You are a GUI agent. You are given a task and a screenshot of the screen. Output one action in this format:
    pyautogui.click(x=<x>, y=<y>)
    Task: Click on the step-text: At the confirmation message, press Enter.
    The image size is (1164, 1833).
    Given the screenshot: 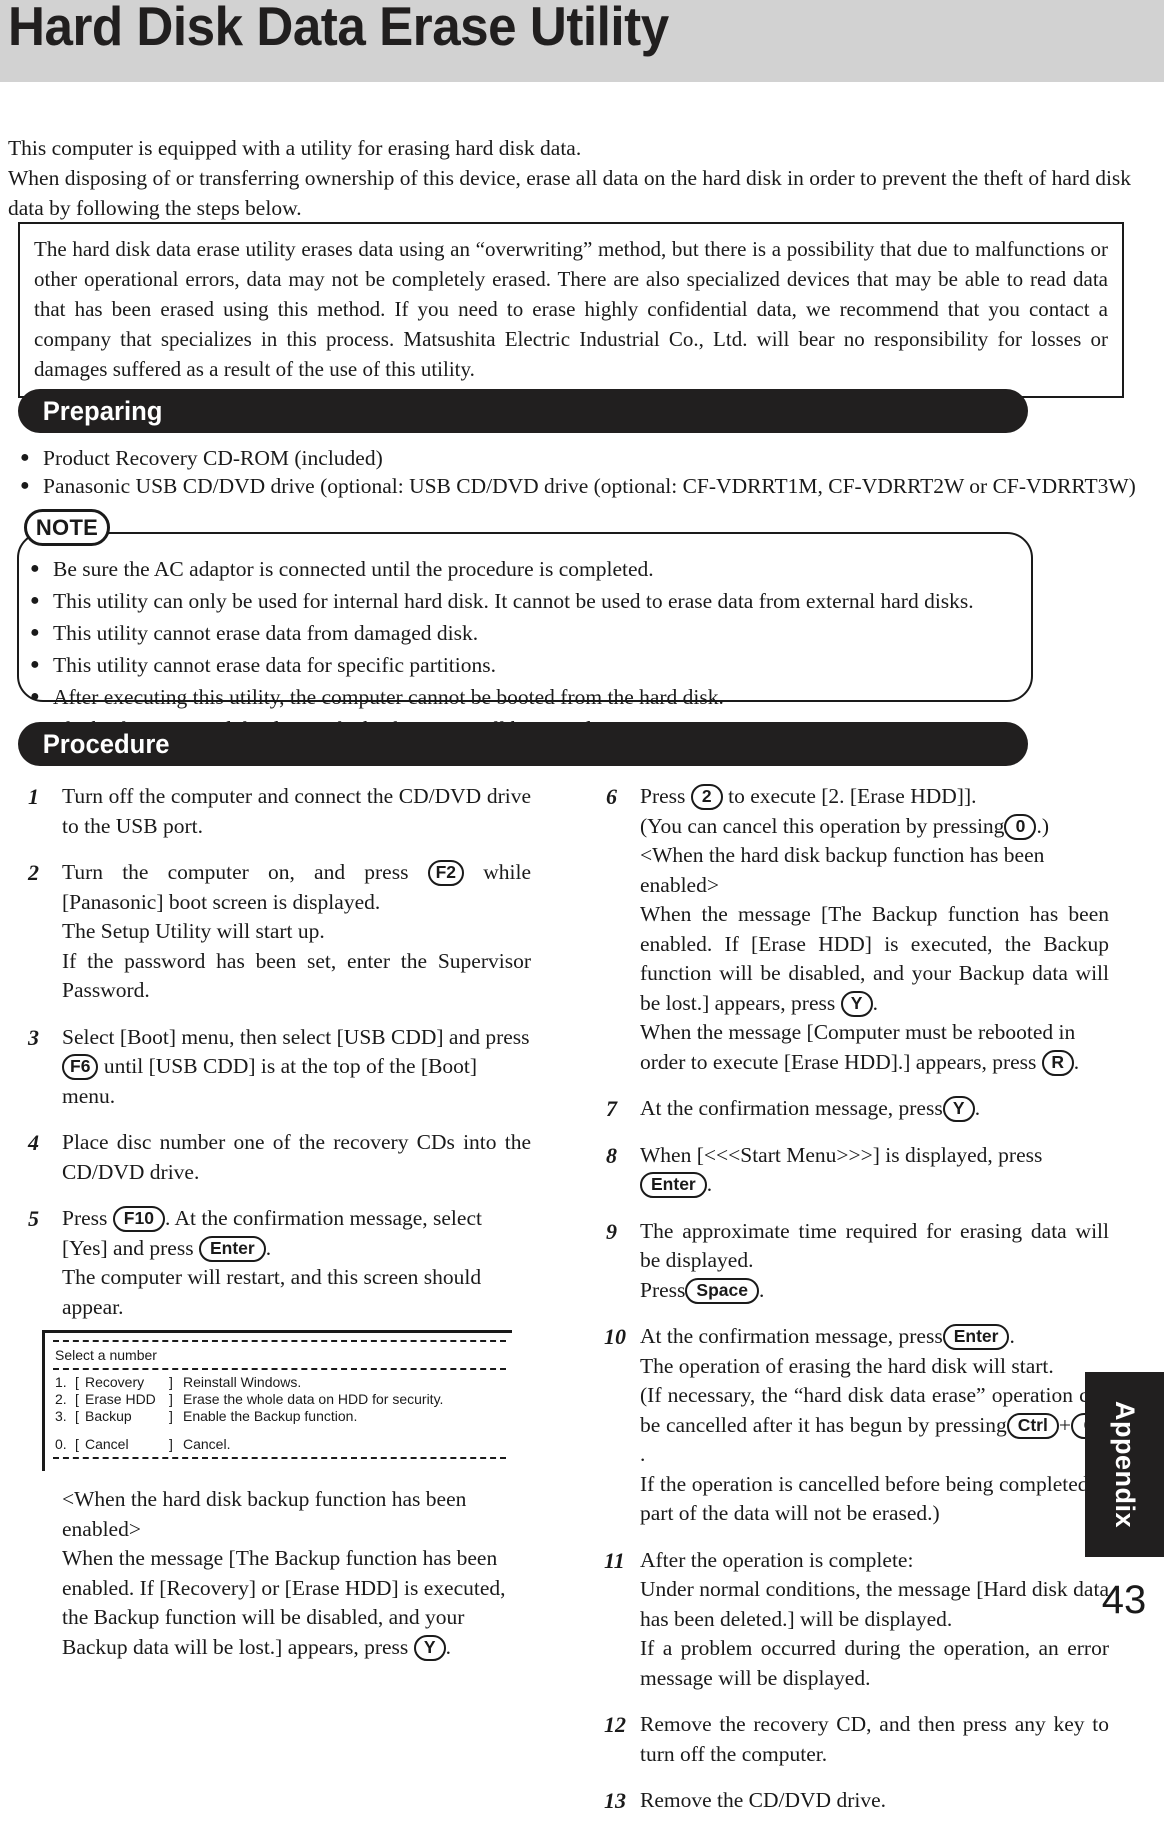 What is the action you would take?
    pyautogui.click(x=874, y=1337)
    